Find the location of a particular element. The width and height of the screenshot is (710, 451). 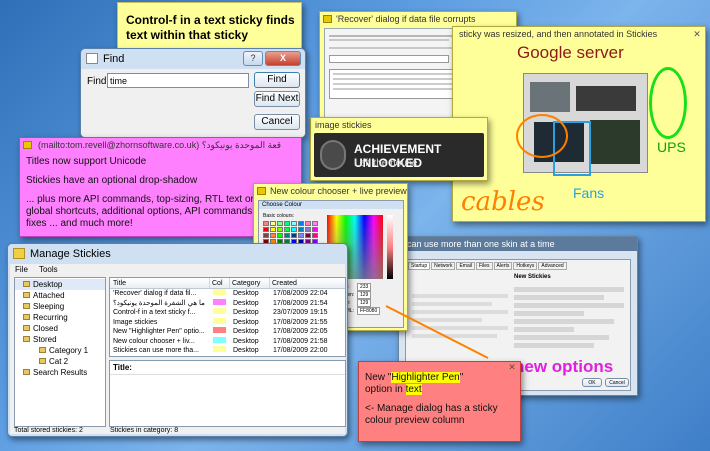

cell-created: 17/08/2009 21:54 is located at coordinates (300, 303).